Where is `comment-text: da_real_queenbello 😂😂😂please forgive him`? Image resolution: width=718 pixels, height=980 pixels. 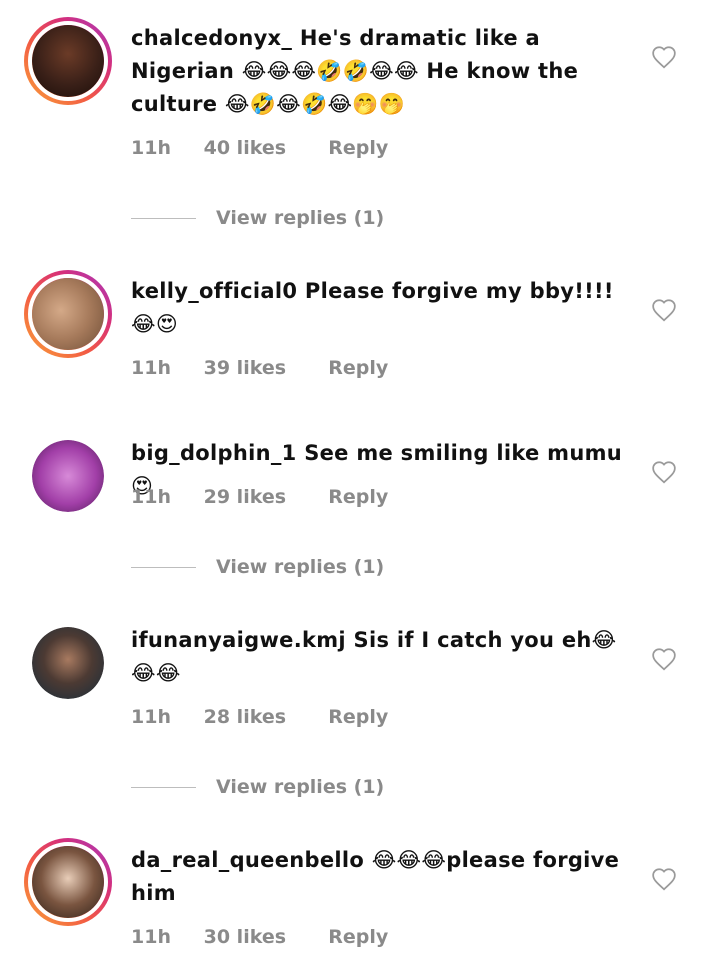
comment-text: da_real_queenbello 😂😂😂please forgive him is located at coordinates (381, 877).